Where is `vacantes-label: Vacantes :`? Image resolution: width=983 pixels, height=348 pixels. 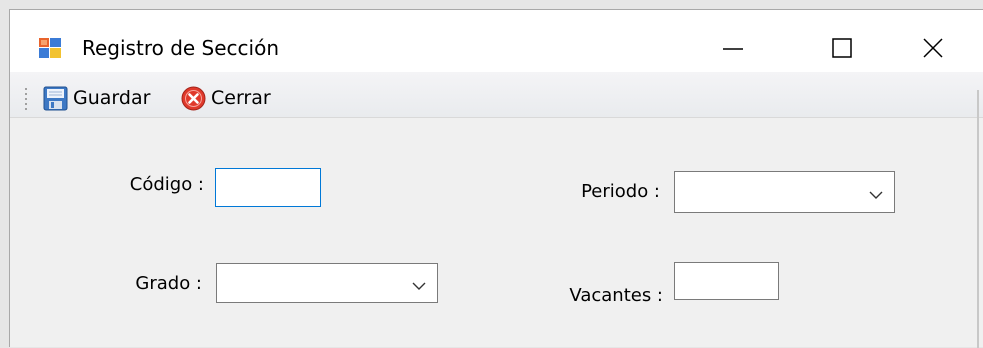
vacantes-label: Vacantes : is located at coordinates (616, 295).